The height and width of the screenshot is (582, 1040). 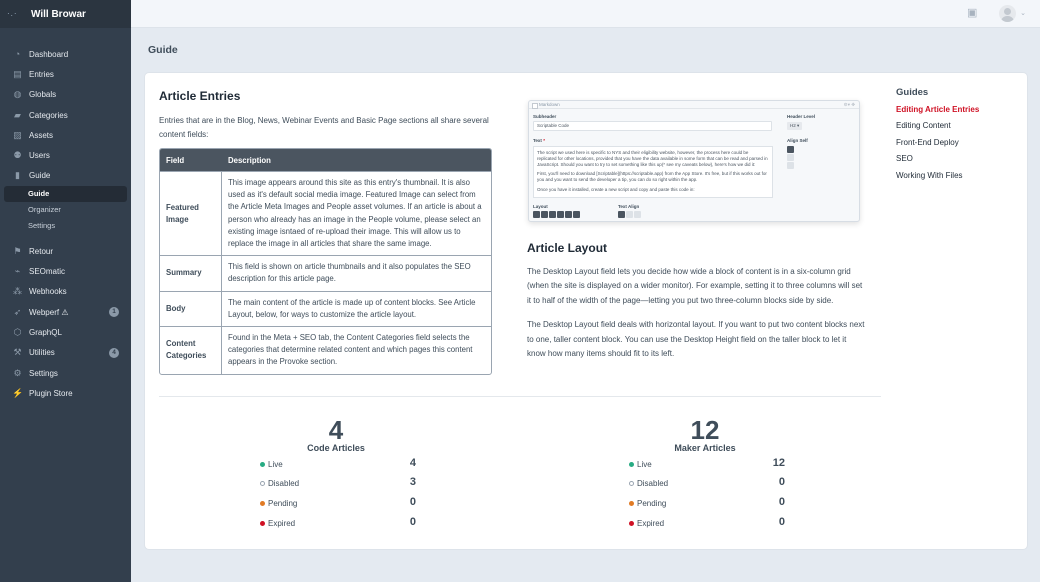 I want to click on status-row: Expired 0, so click(x=336, y=522).